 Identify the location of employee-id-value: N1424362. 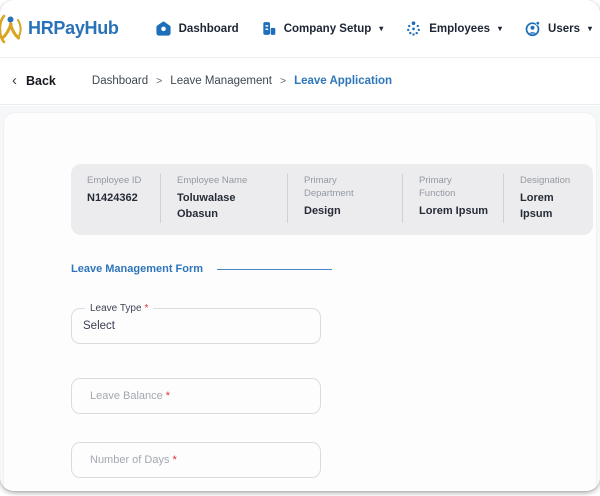
(112, 197).